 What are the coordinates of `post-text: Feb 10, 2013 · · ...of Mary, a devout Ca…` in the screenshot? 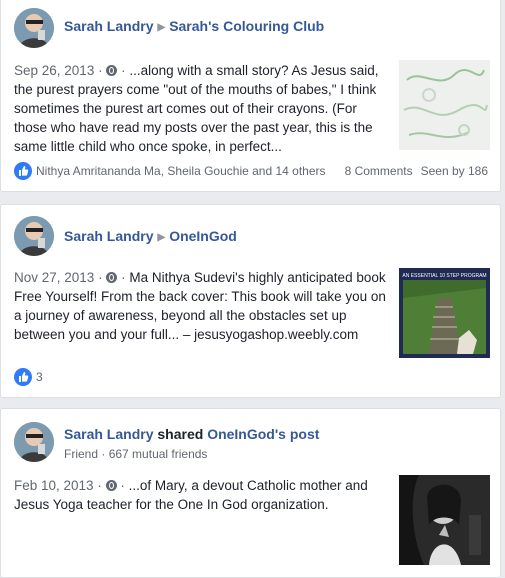 It's located at (199, 495).